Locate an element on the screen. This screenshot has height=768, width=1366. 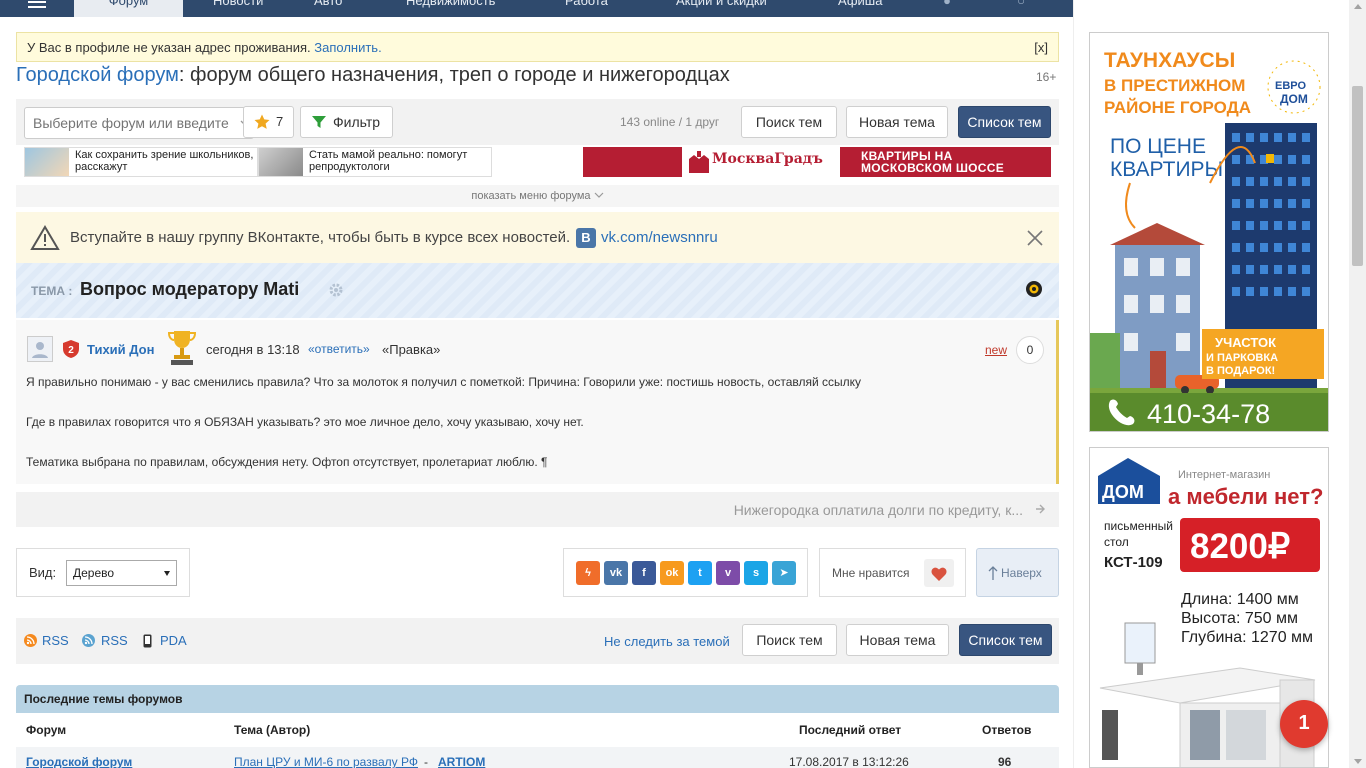
like-button is located at coordinates (939, 573).